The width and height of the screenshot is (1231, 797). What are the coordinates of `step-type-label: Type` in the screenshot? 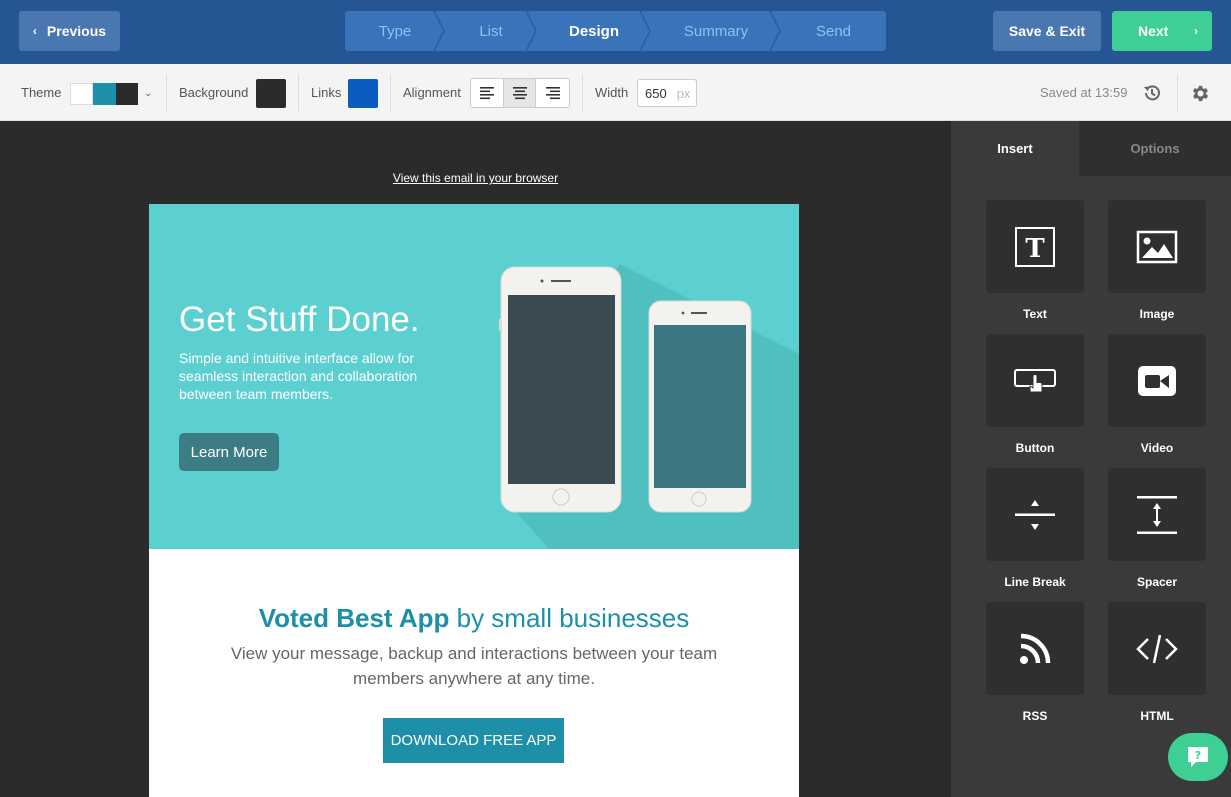 It's located at (395, 31).